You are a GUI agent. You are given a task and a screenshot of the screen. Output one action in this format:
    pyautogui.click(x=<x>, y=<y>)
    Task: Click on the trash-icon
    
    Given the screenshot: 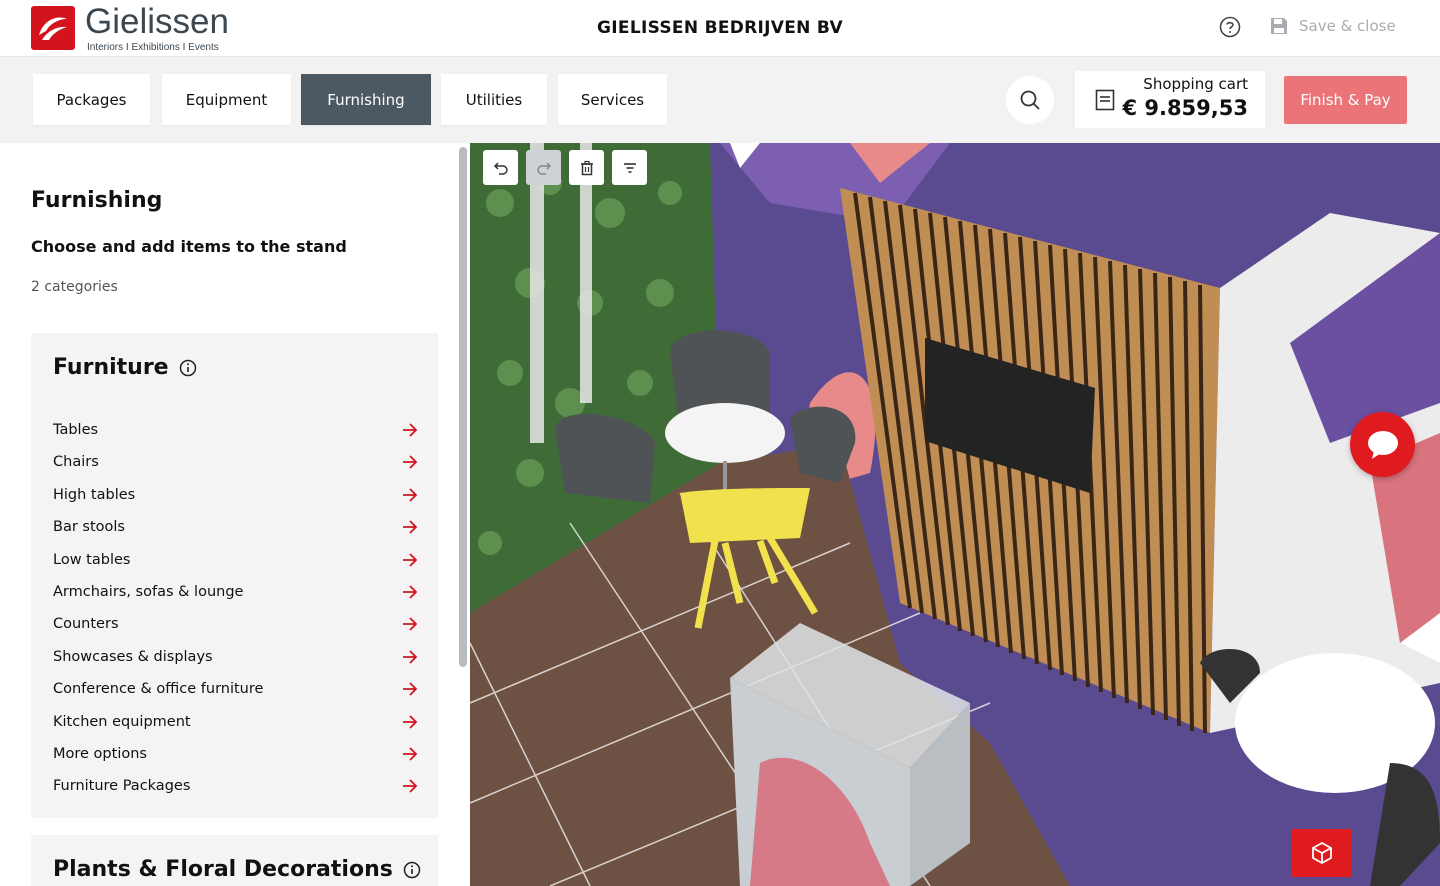 What is the action you would take?
    pyautogui.click(x=586, y=167)
    